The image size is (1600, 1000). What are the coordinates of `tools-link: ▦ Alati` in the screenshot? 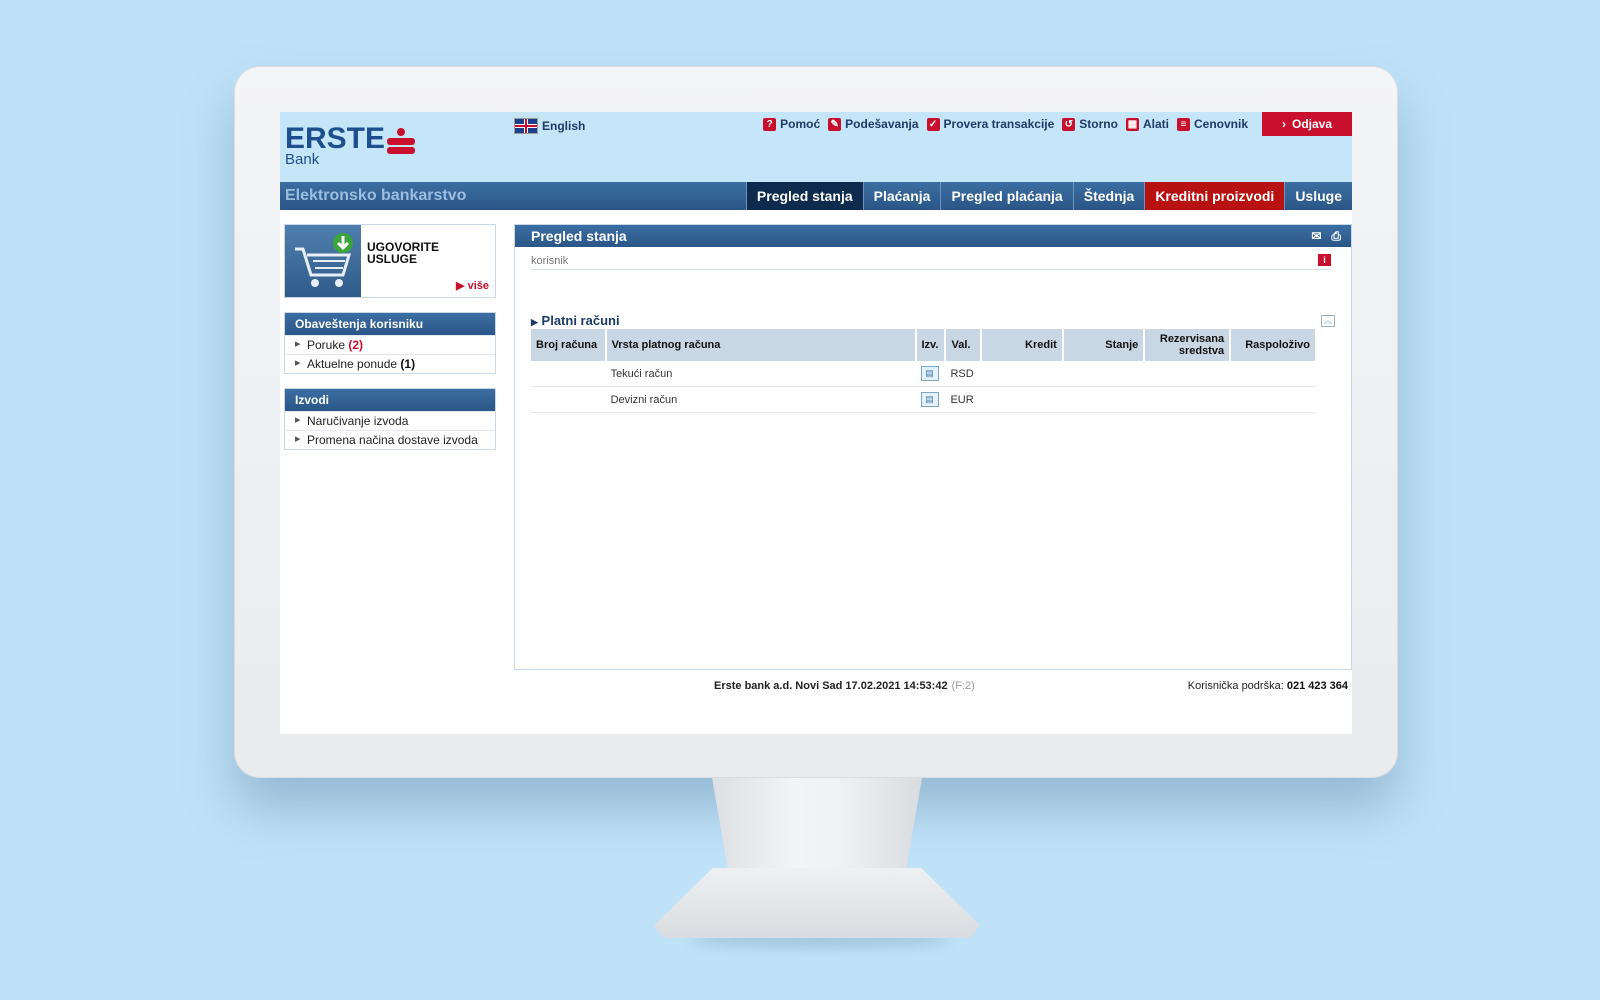 It's located at (1147, 124).